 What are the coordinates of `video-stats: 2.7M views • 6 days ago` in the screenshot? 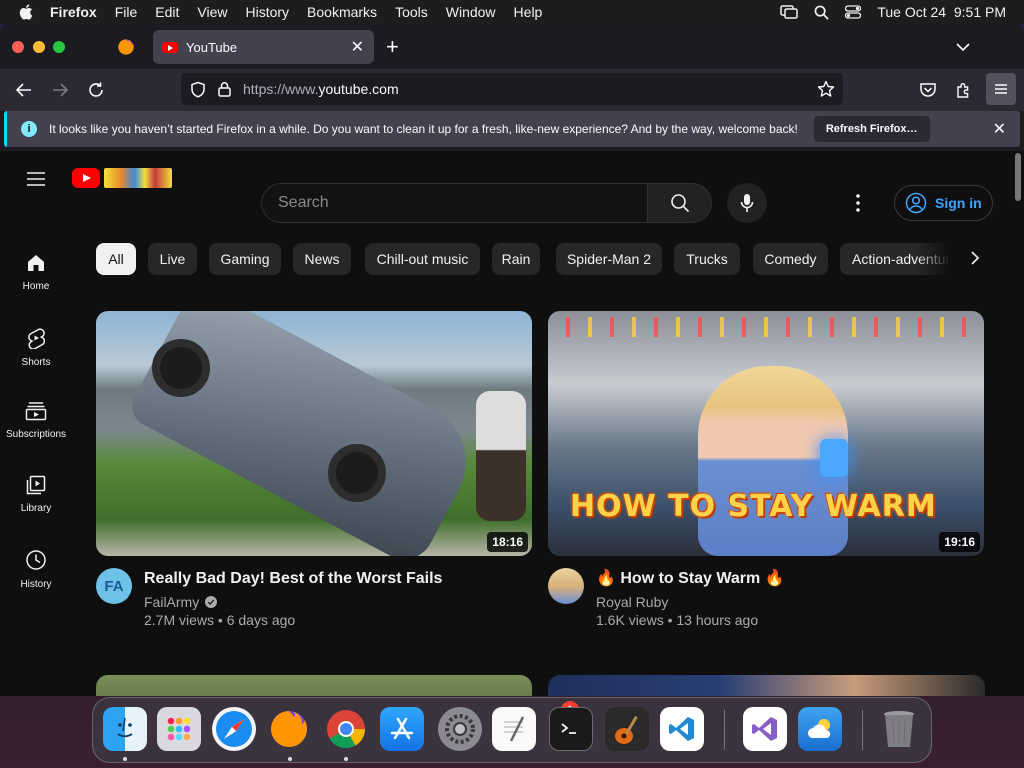 It's located at (220, 620).